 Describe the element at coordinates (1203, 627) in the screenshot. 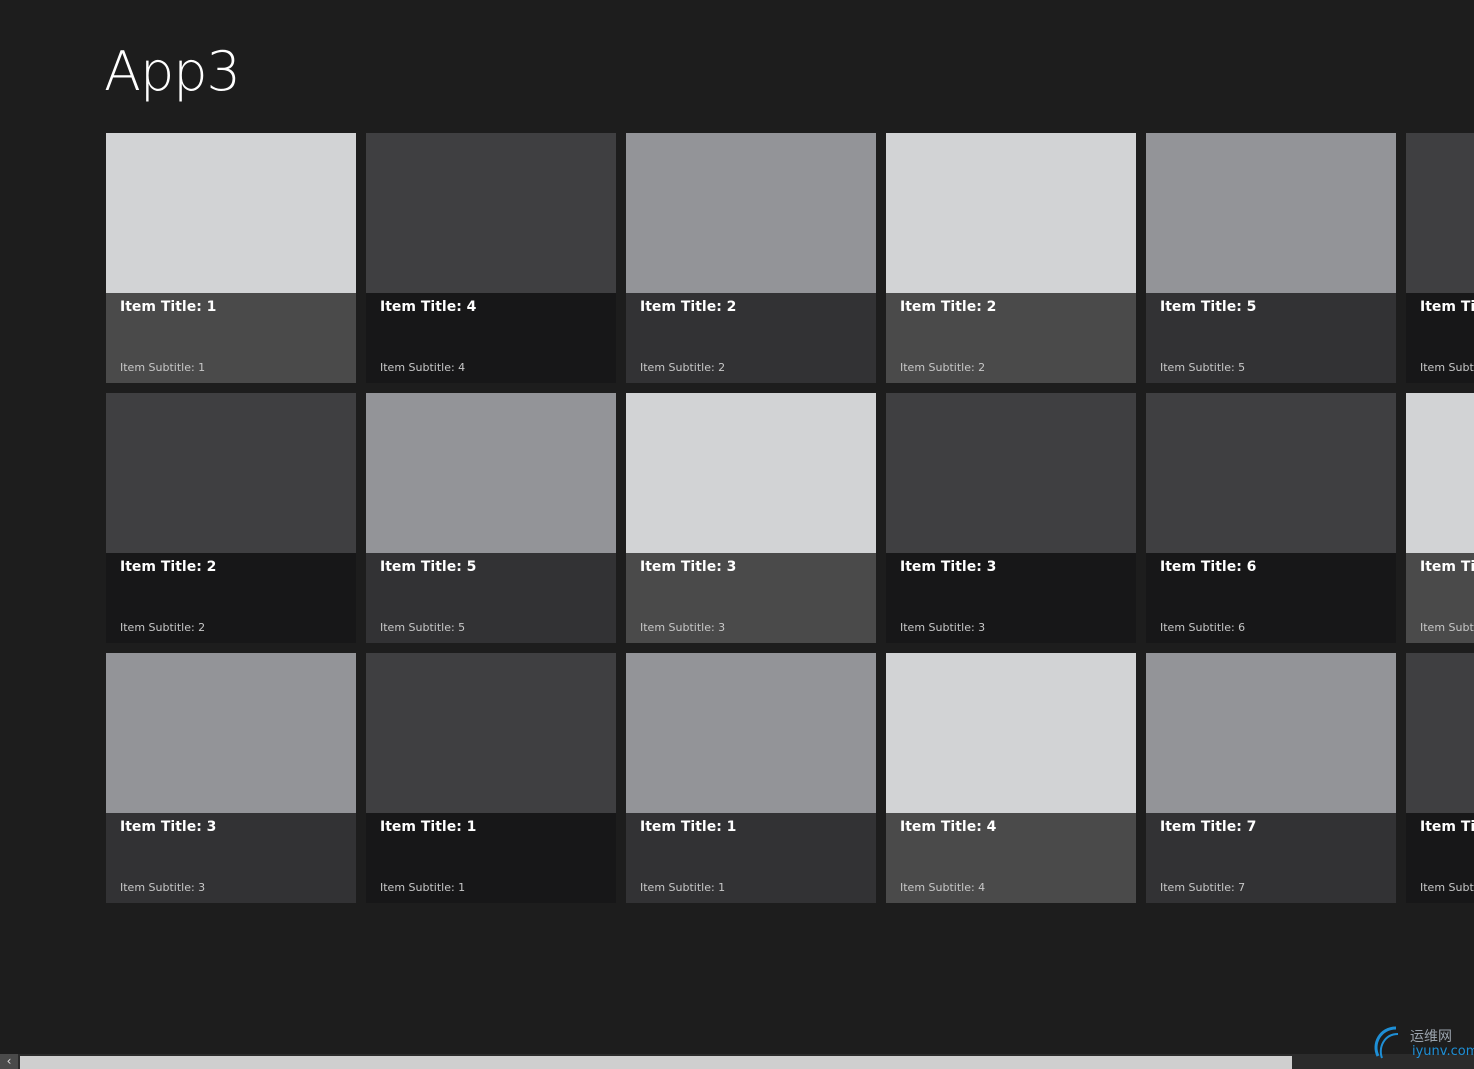

I see `item-subtitle: Item Subtitle: 6` at that location.